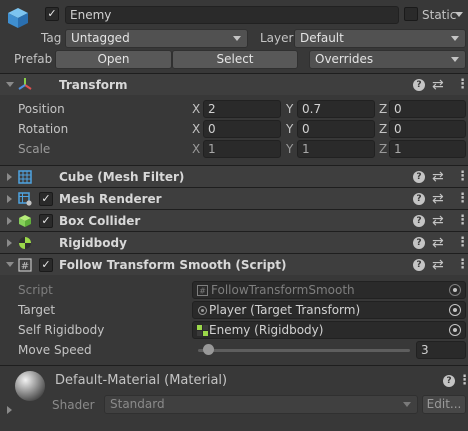  I want to click on gameobject-active-checkbox: ✓, so click(52, 14).